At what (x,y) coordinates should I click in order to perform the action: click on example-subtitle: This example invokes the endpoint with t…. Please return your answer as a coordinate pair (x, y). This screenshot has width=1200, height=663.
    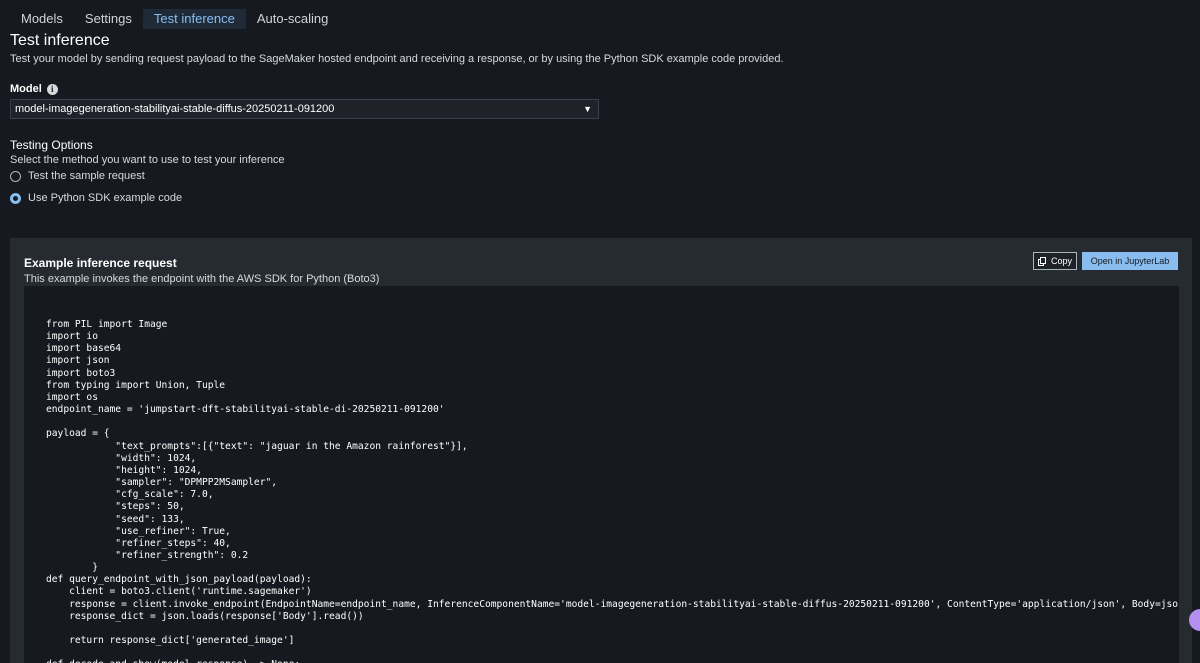
    Looking at the image, I should click on (202, 279).